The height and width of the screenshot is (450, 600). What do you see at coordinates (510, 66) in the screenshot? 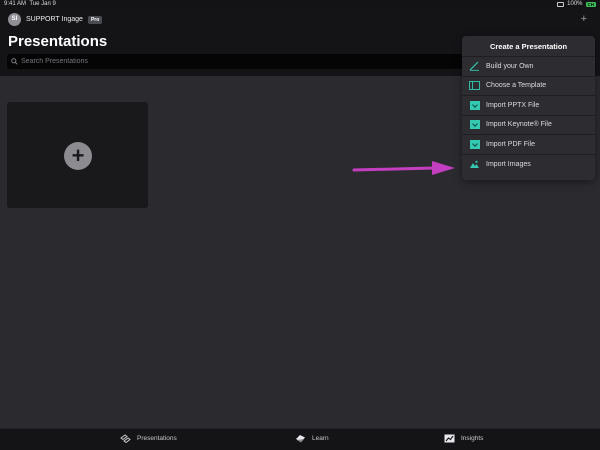
I see `menu-item-label: Build your Own` at bounding box center [510, 66].